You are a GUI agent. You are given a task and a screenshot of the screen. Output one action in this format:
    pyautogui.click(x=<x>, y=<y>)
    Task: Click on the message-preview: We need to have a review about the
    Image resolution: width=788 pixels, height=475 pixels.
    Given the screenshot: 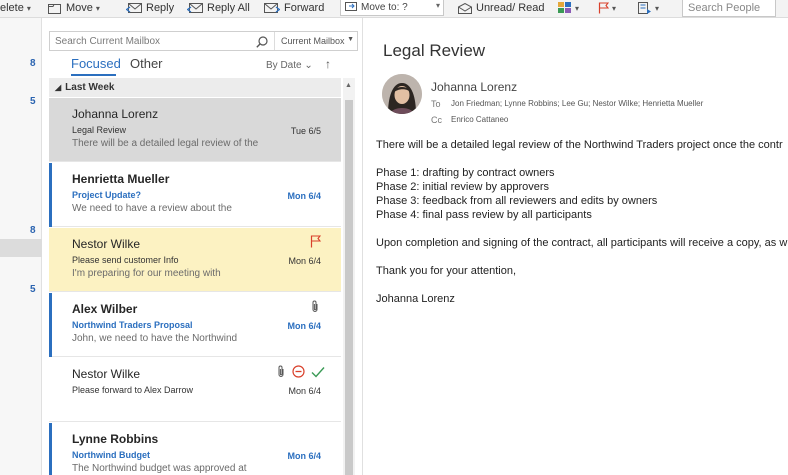 What is the action you would take?
    pyautogui.click(x=152, y=208)
    